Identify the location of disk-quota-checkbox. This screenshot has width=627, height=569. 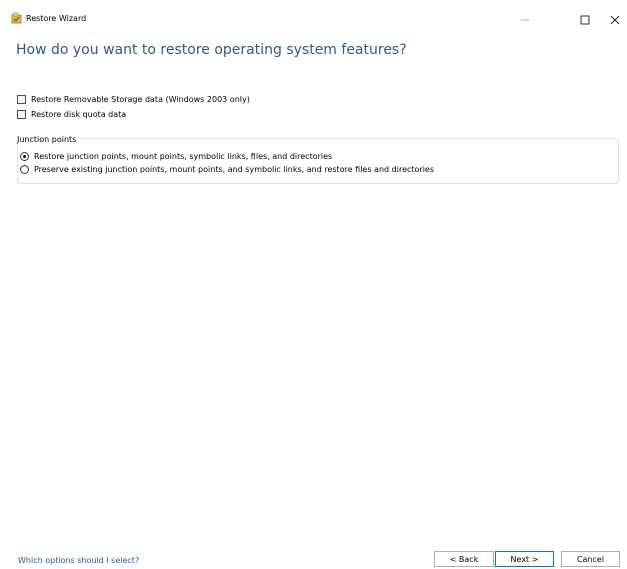
(21, 114).